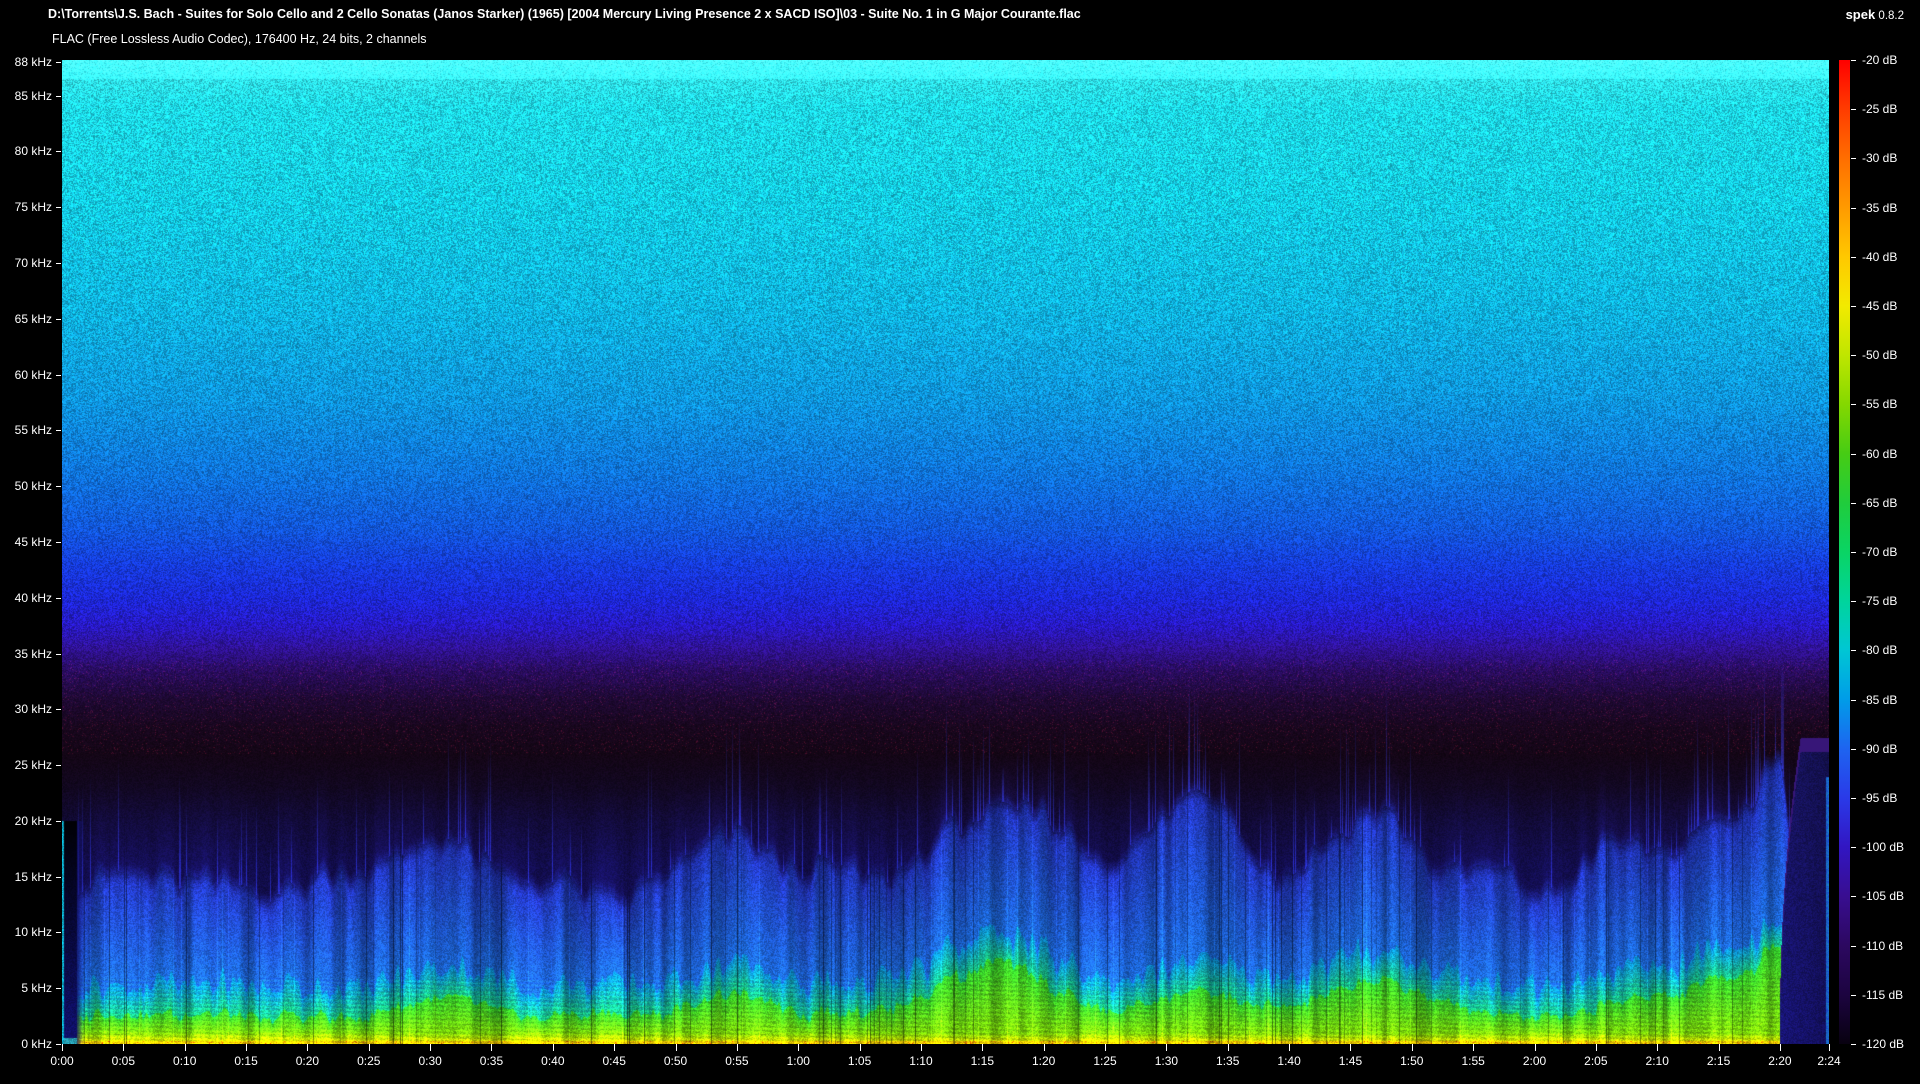 The width and height of the screenshot is (1920, 1084). What do you see at coordinates (1880, 650) in the screenshot?
I see `db-axis-label: -80 dB` at bounding box center [1880, 650].